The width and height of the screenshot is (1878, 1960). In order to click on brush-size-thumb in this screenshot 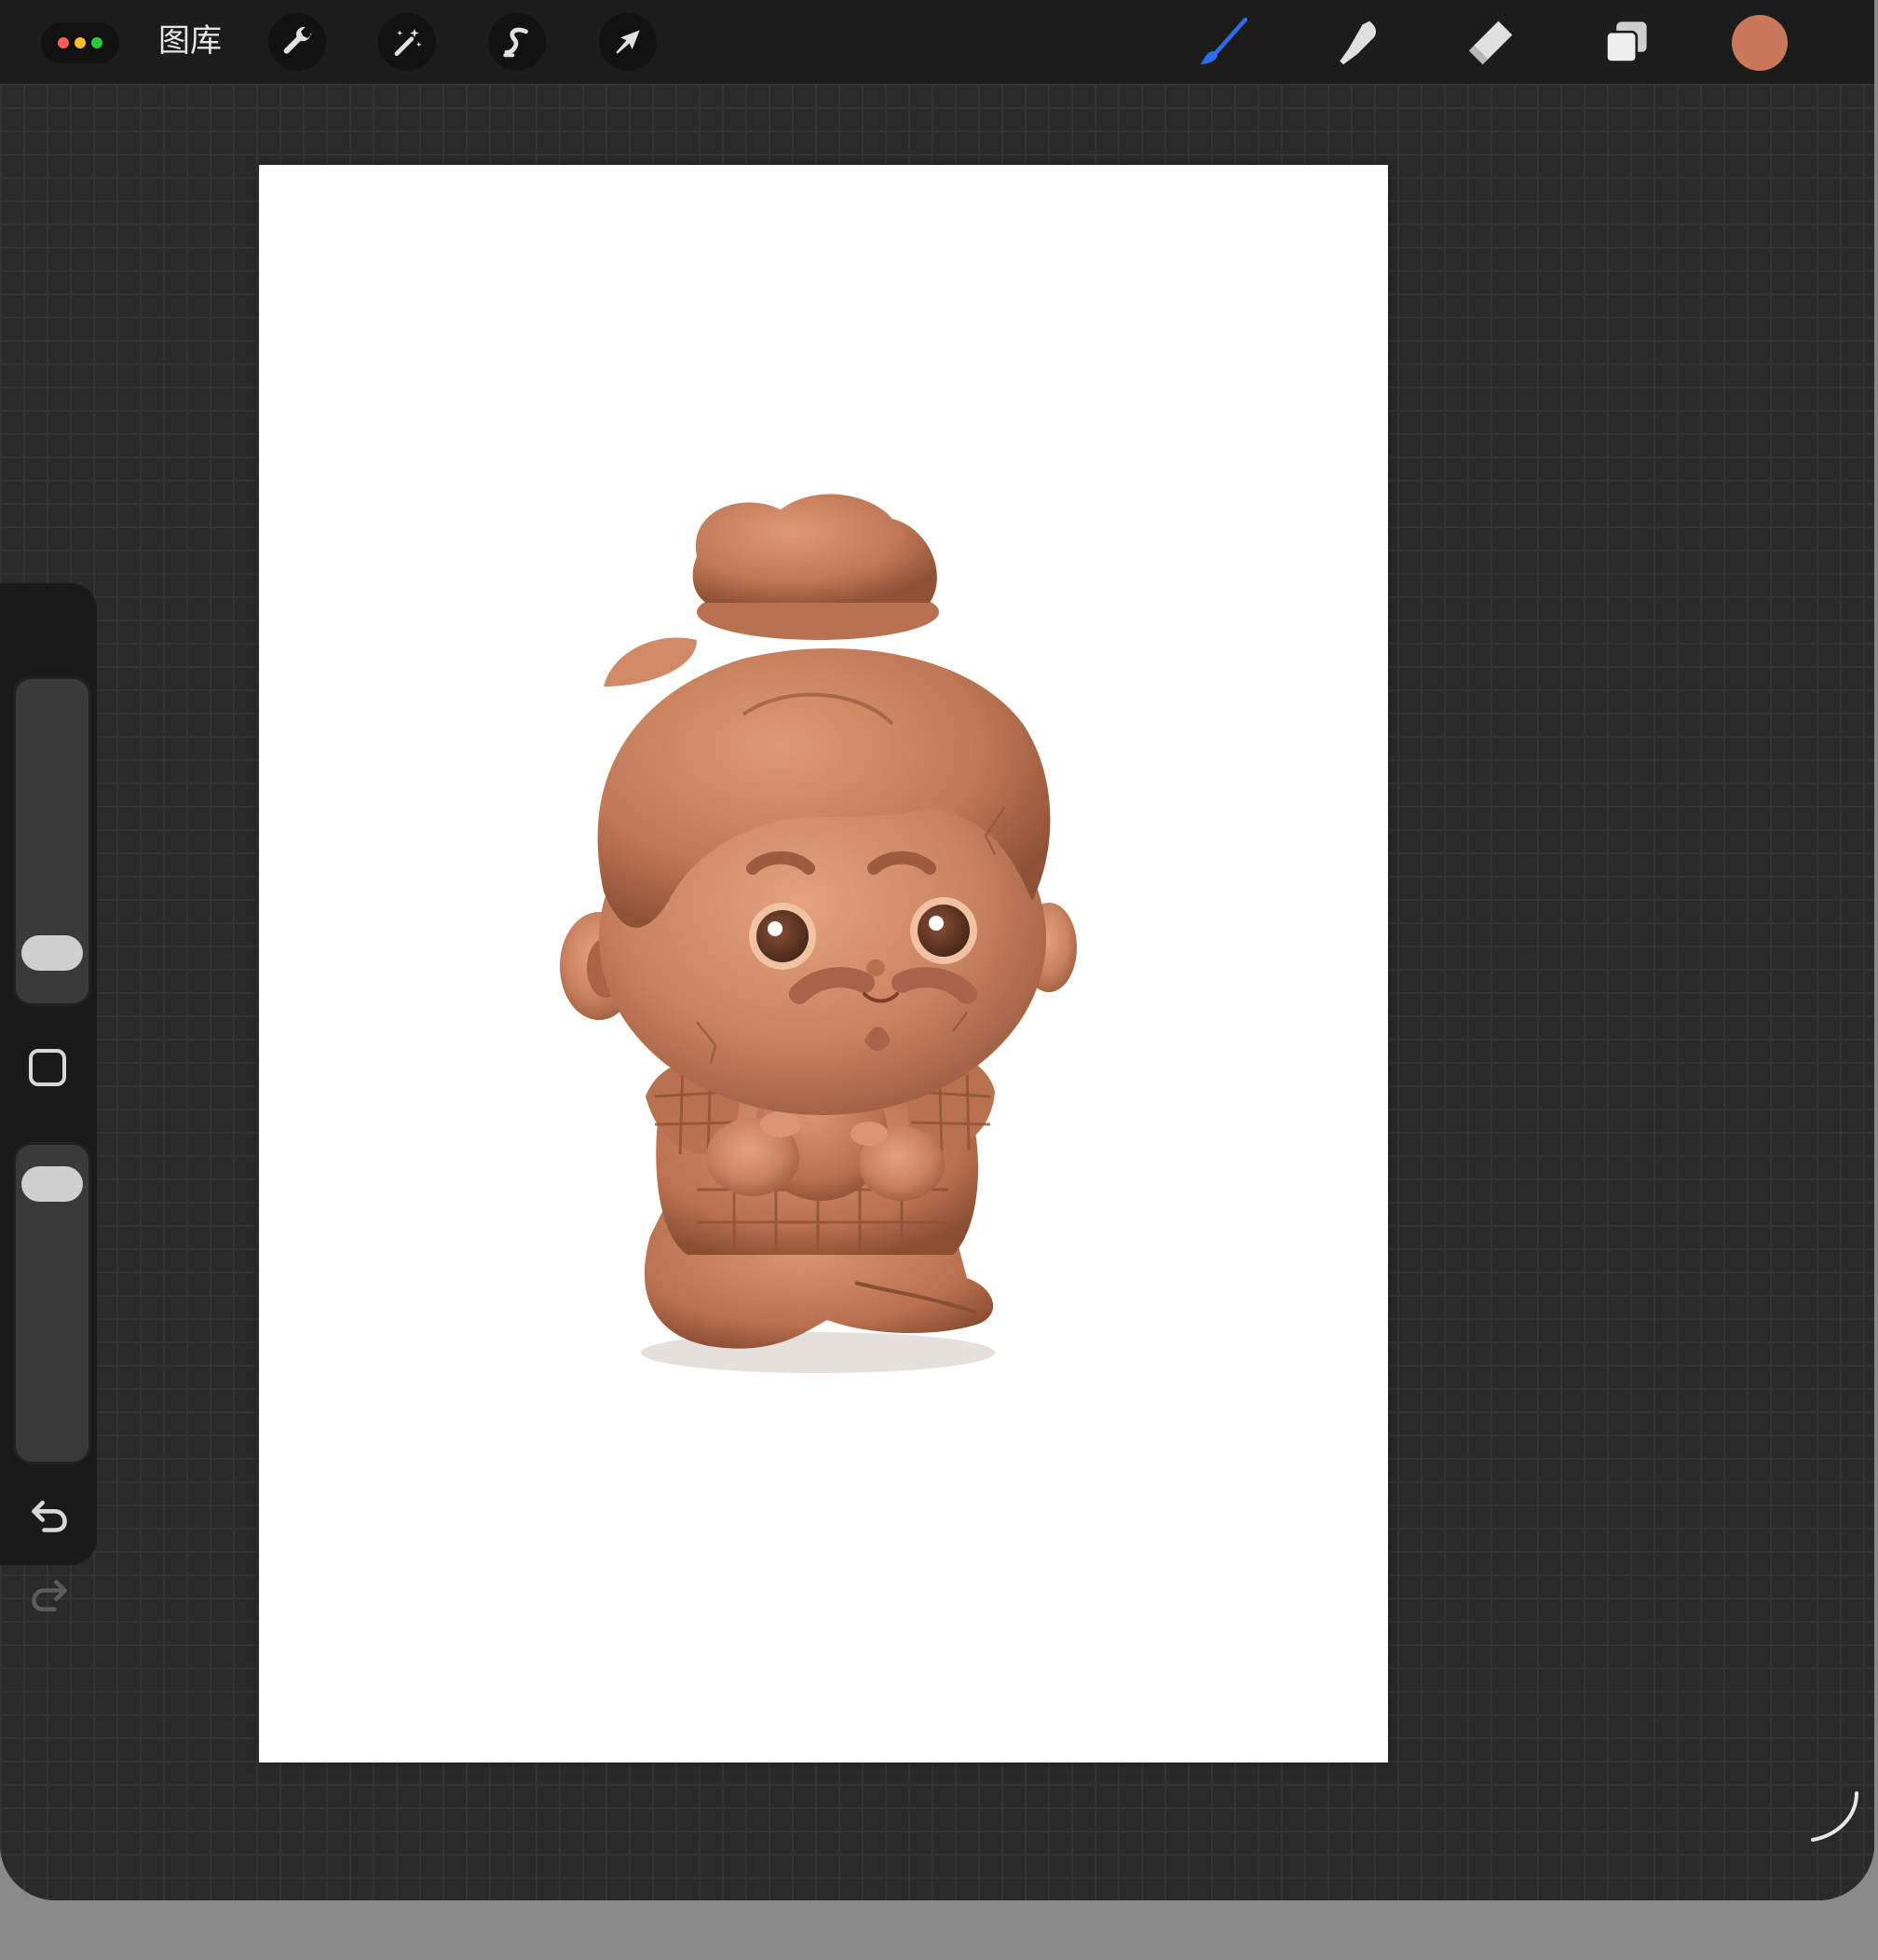, I will do `click(52, 952)`.